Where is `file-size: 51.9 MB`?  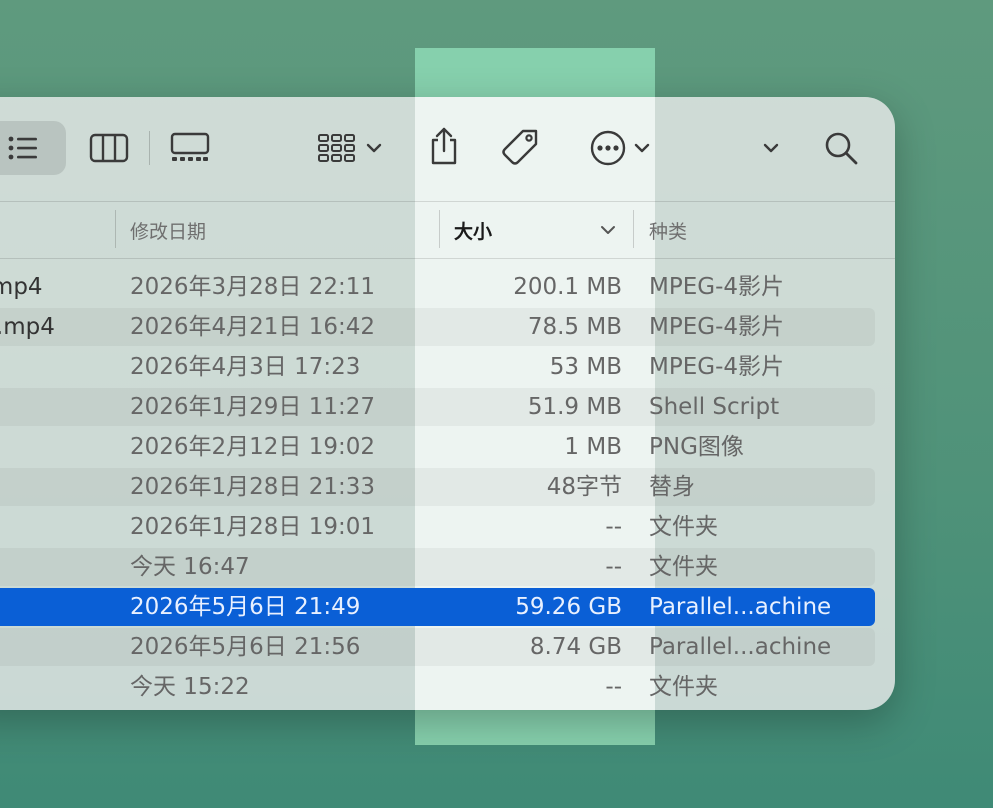 file-size: 51.9 MB is located at coordinates (574, 407).